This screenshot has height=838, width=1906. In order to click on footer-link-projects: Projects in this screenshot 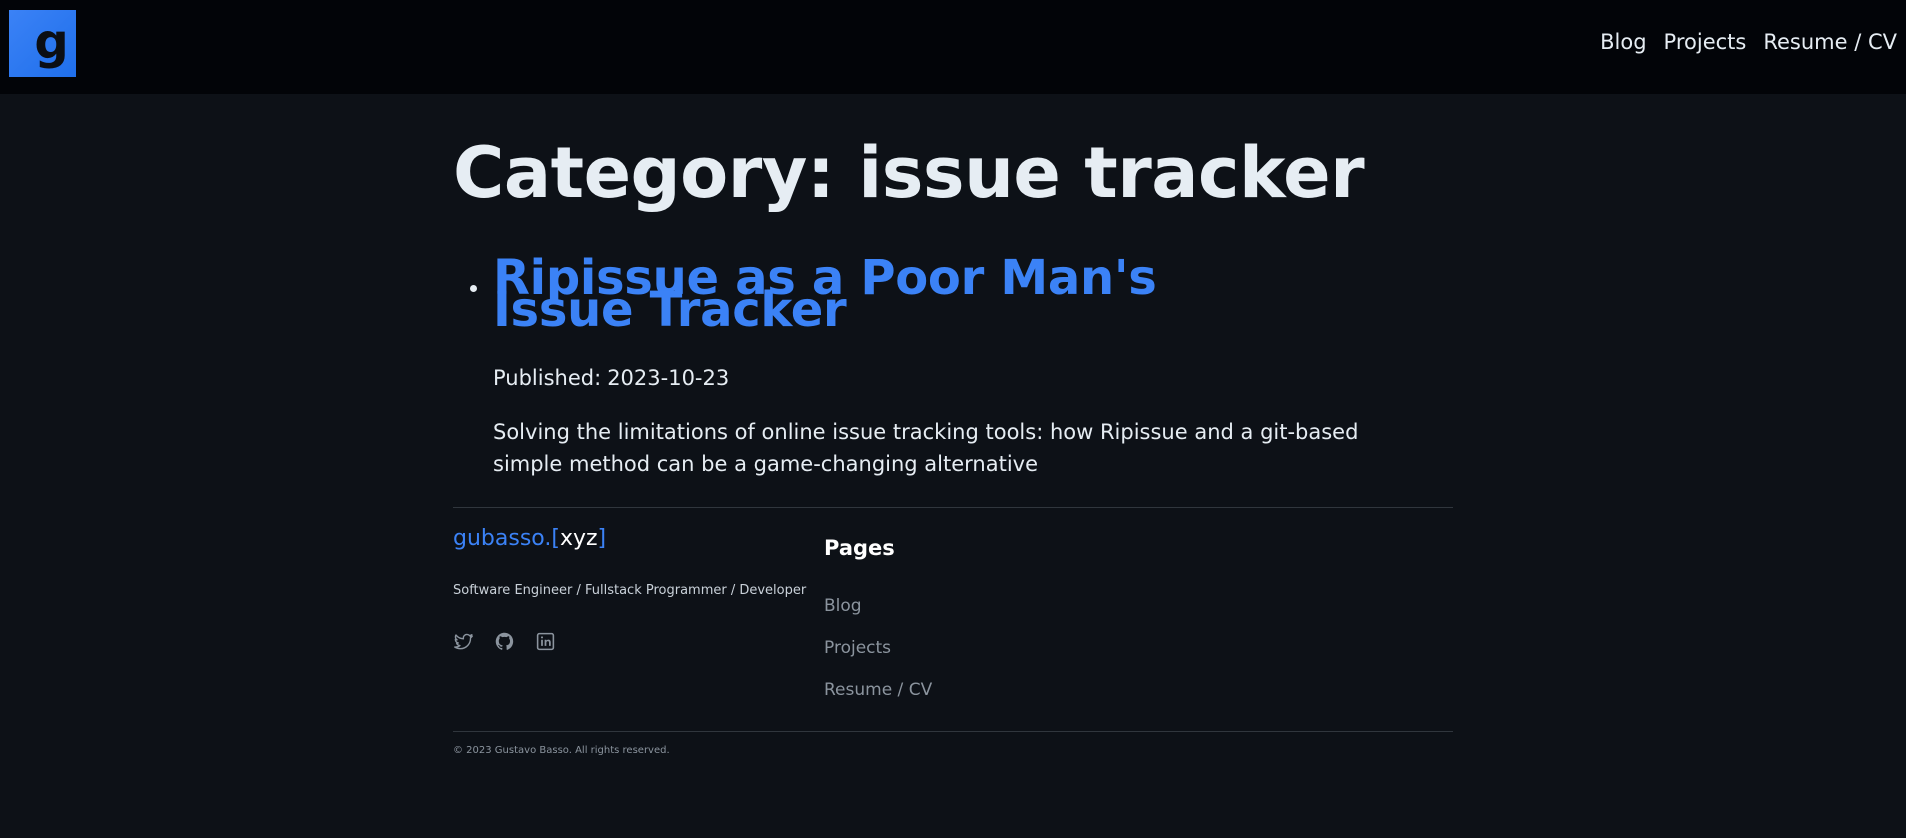, I will do `click(857, 648)`.